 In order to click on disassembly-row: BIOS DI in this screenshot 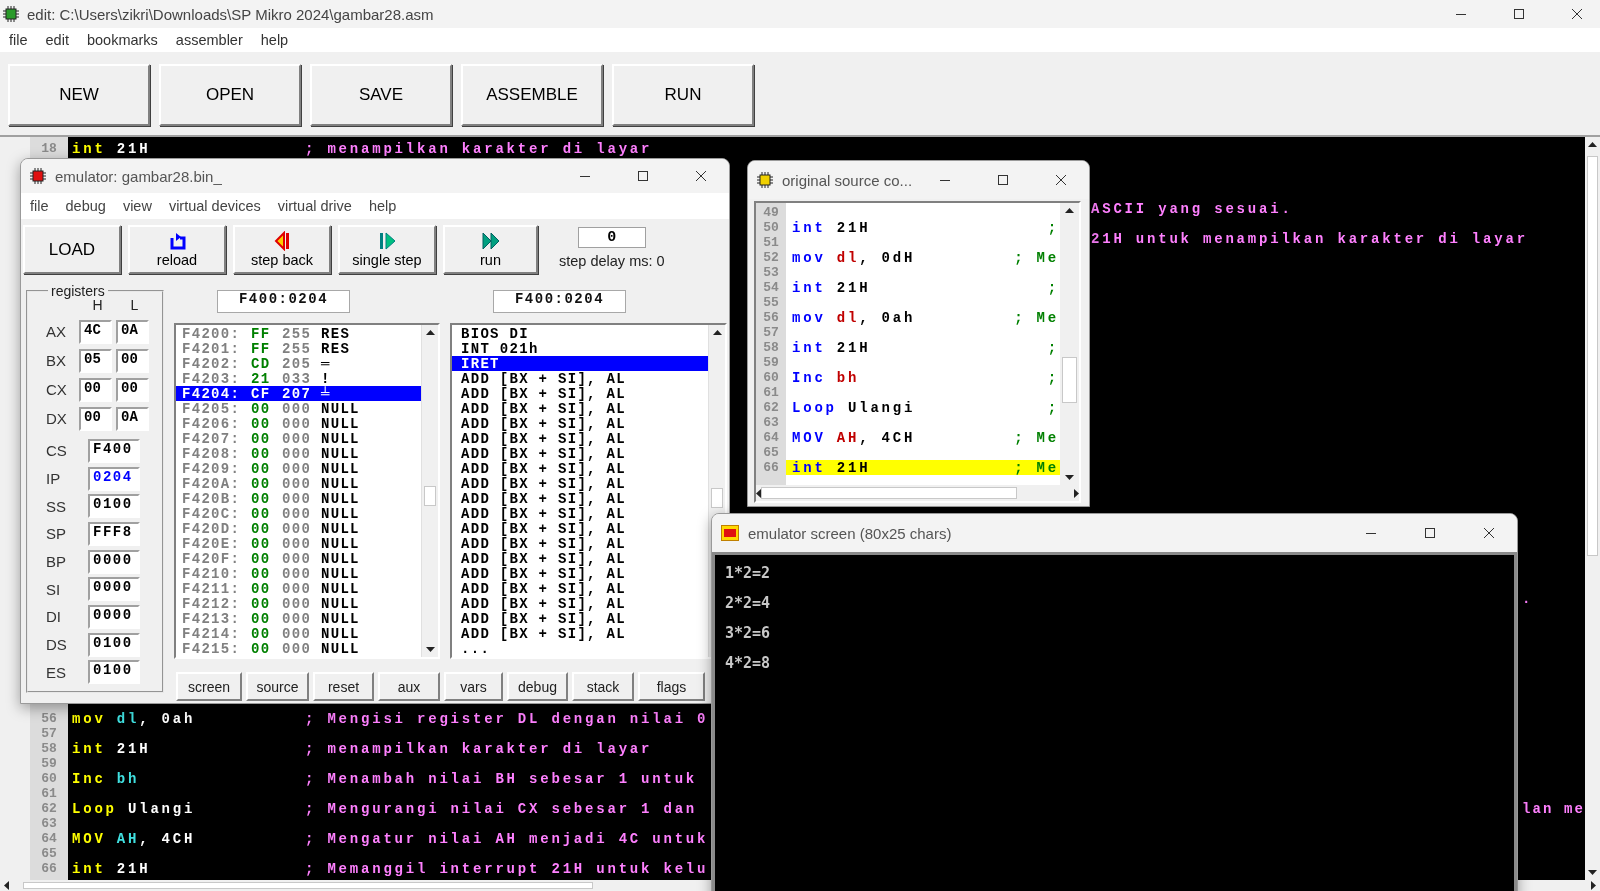, I will do `click(580, 333)`.